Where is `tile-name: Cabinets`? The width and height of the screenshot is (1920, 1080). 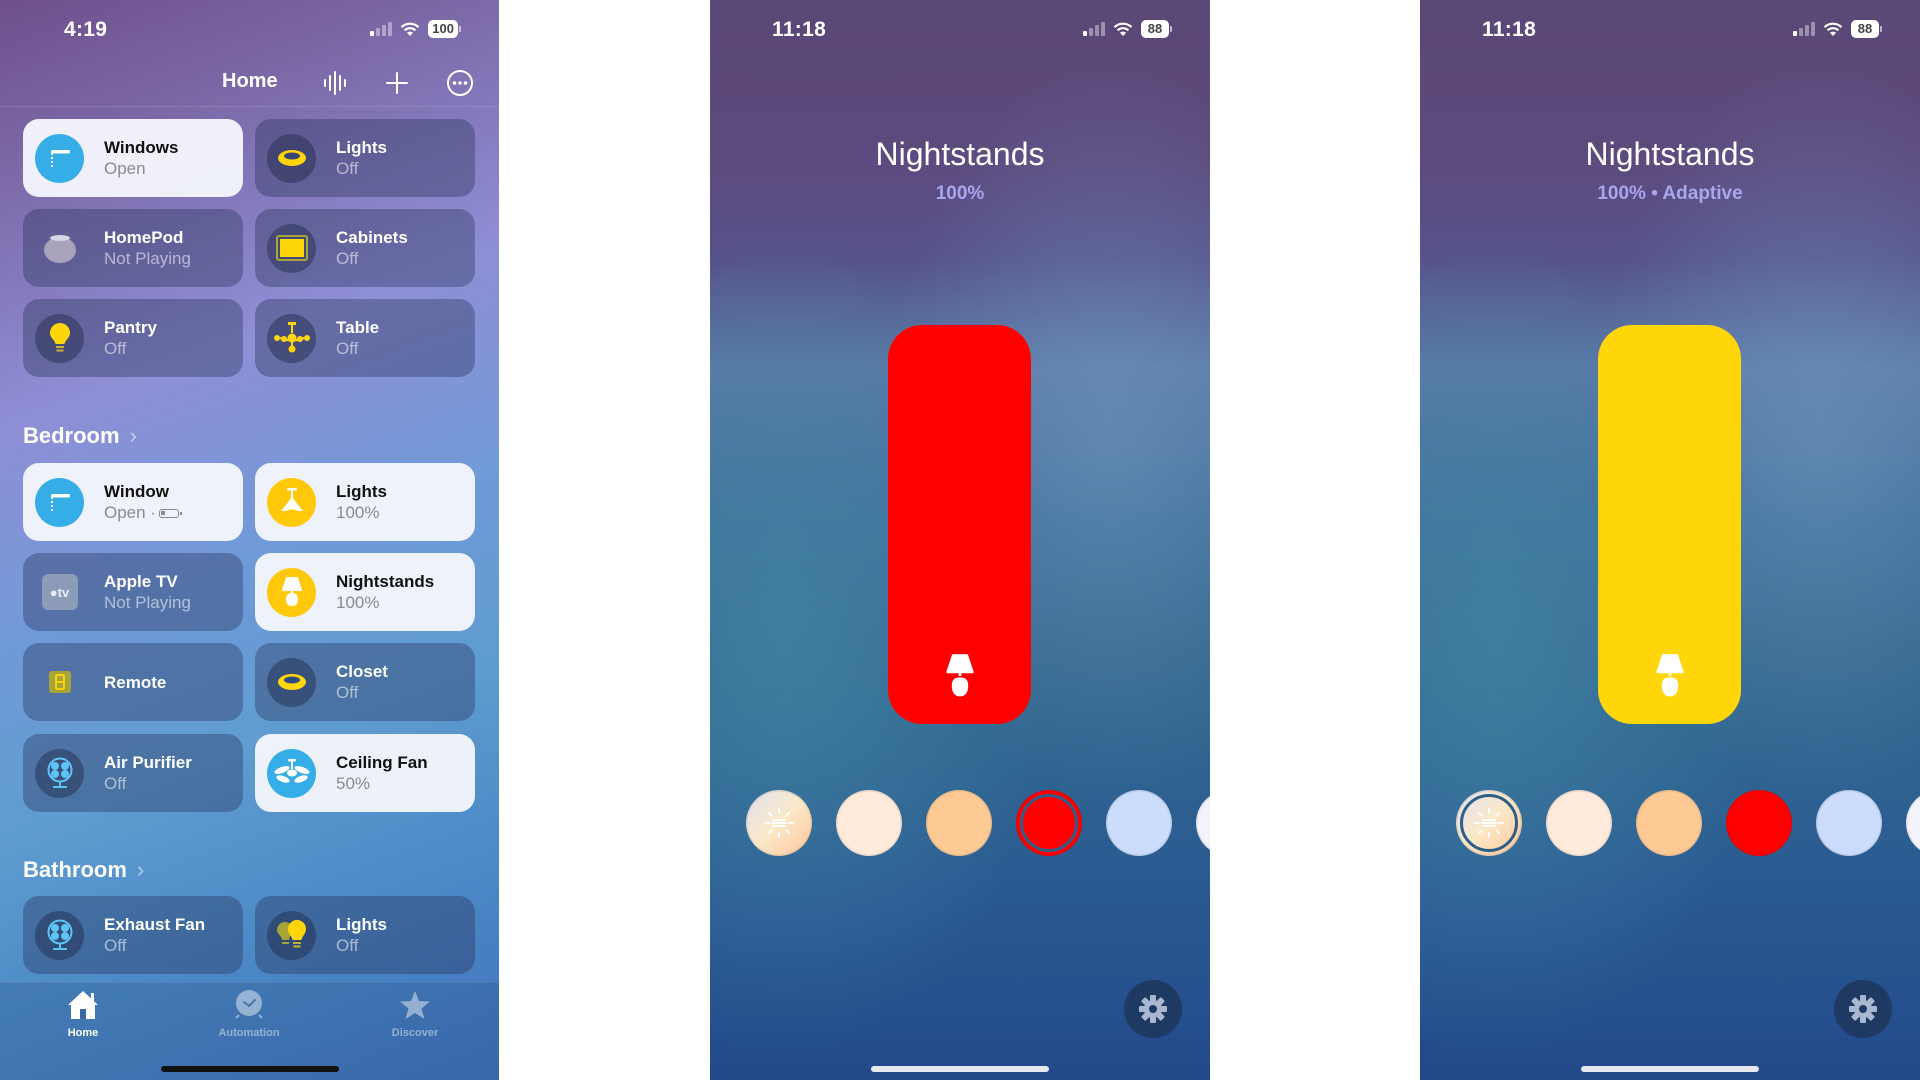
tile-name: Cabinets is located at coordinates (372, 237).